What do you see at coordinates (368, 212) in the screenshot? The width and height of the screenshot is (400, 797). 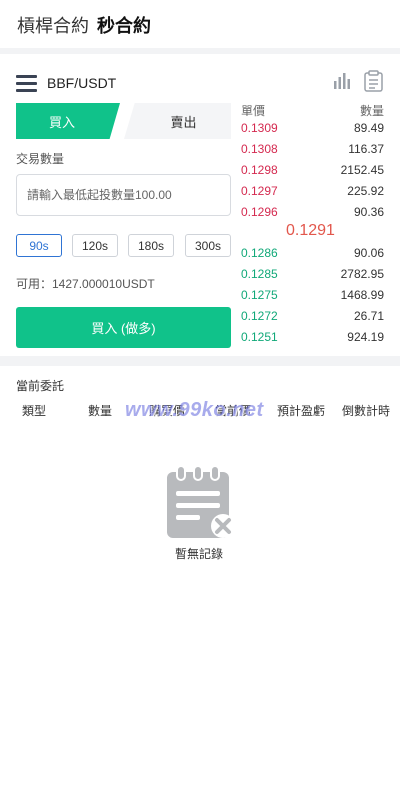 I see `ask-qty: 90.36` at bounding box center [368, 212].